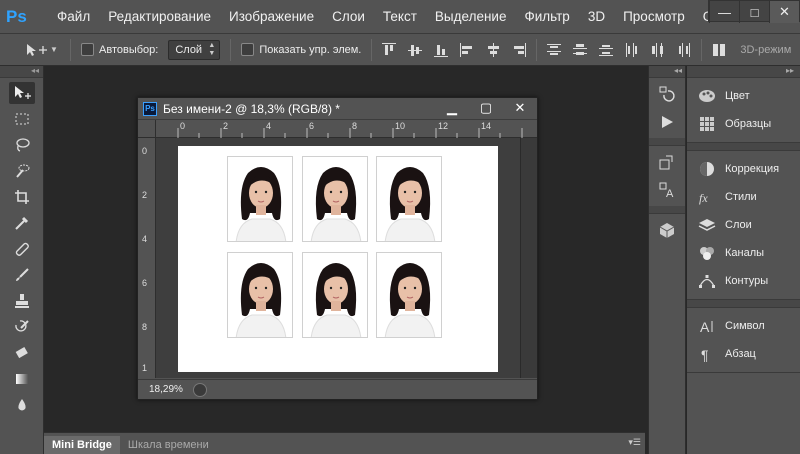  I want to click on menu-filter: Фильтр, so click(546, 16).